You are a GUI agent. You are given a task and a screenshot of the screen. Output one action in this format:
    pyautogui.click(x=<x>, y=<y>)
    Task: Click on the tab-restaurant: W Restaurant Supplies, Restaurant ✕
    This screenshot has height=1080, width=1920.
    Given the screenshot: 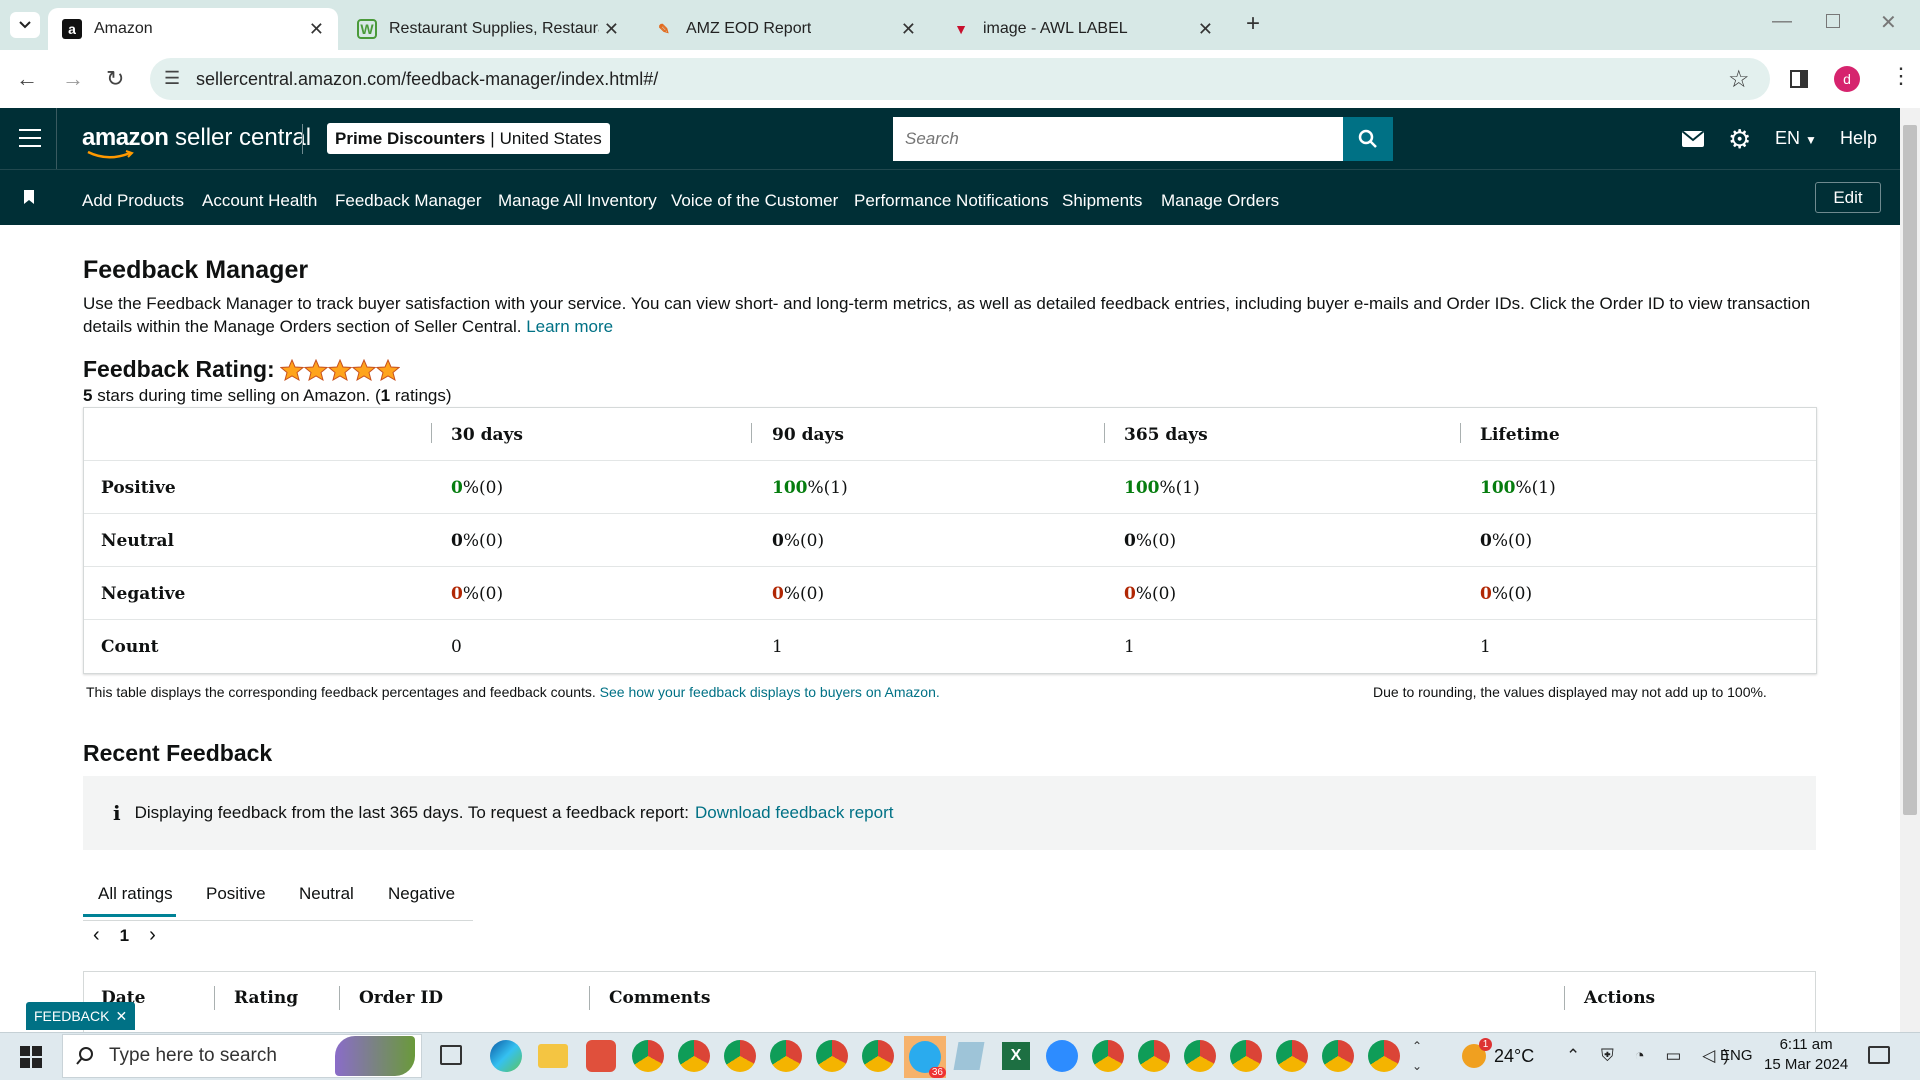 What is the action you would take?
    pyautogui.click(x=488, y=29)
    